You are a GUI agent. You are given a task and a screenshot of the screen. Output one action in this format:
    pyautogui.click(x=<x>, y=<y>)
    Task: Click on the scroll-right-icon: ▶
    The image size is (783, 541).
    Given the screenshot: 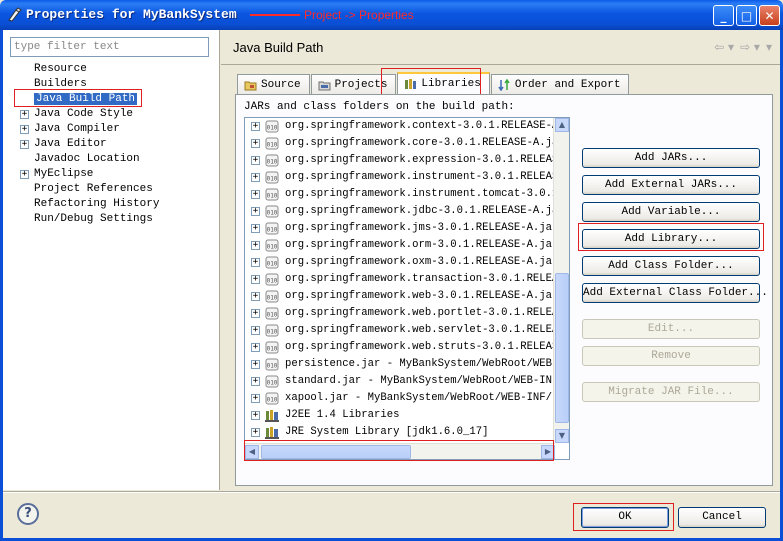 What is the action you would take?
    pyautogui.click(x=548, y=452)
    